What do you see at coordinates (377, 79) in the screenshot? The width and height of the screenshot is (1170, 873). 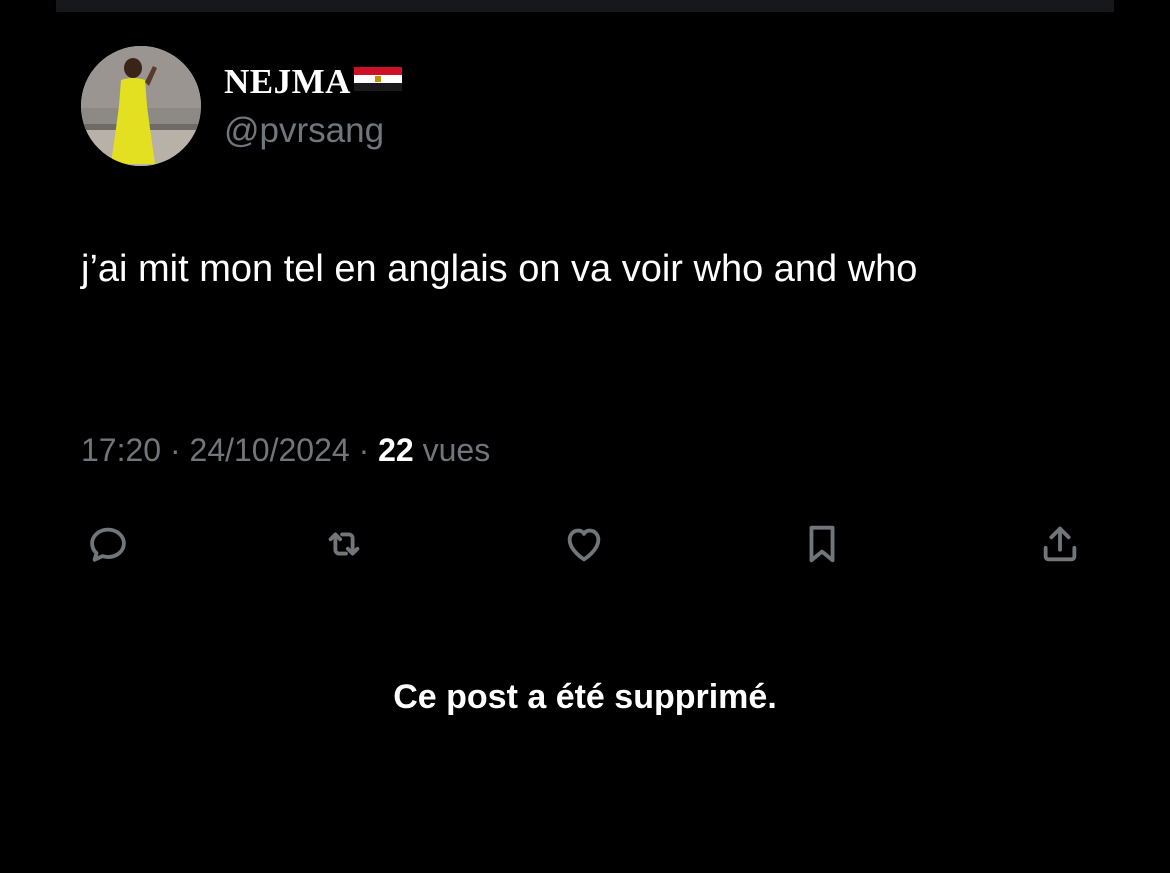 I see `egypt-flag-icon` at bounding box center [377, 79].